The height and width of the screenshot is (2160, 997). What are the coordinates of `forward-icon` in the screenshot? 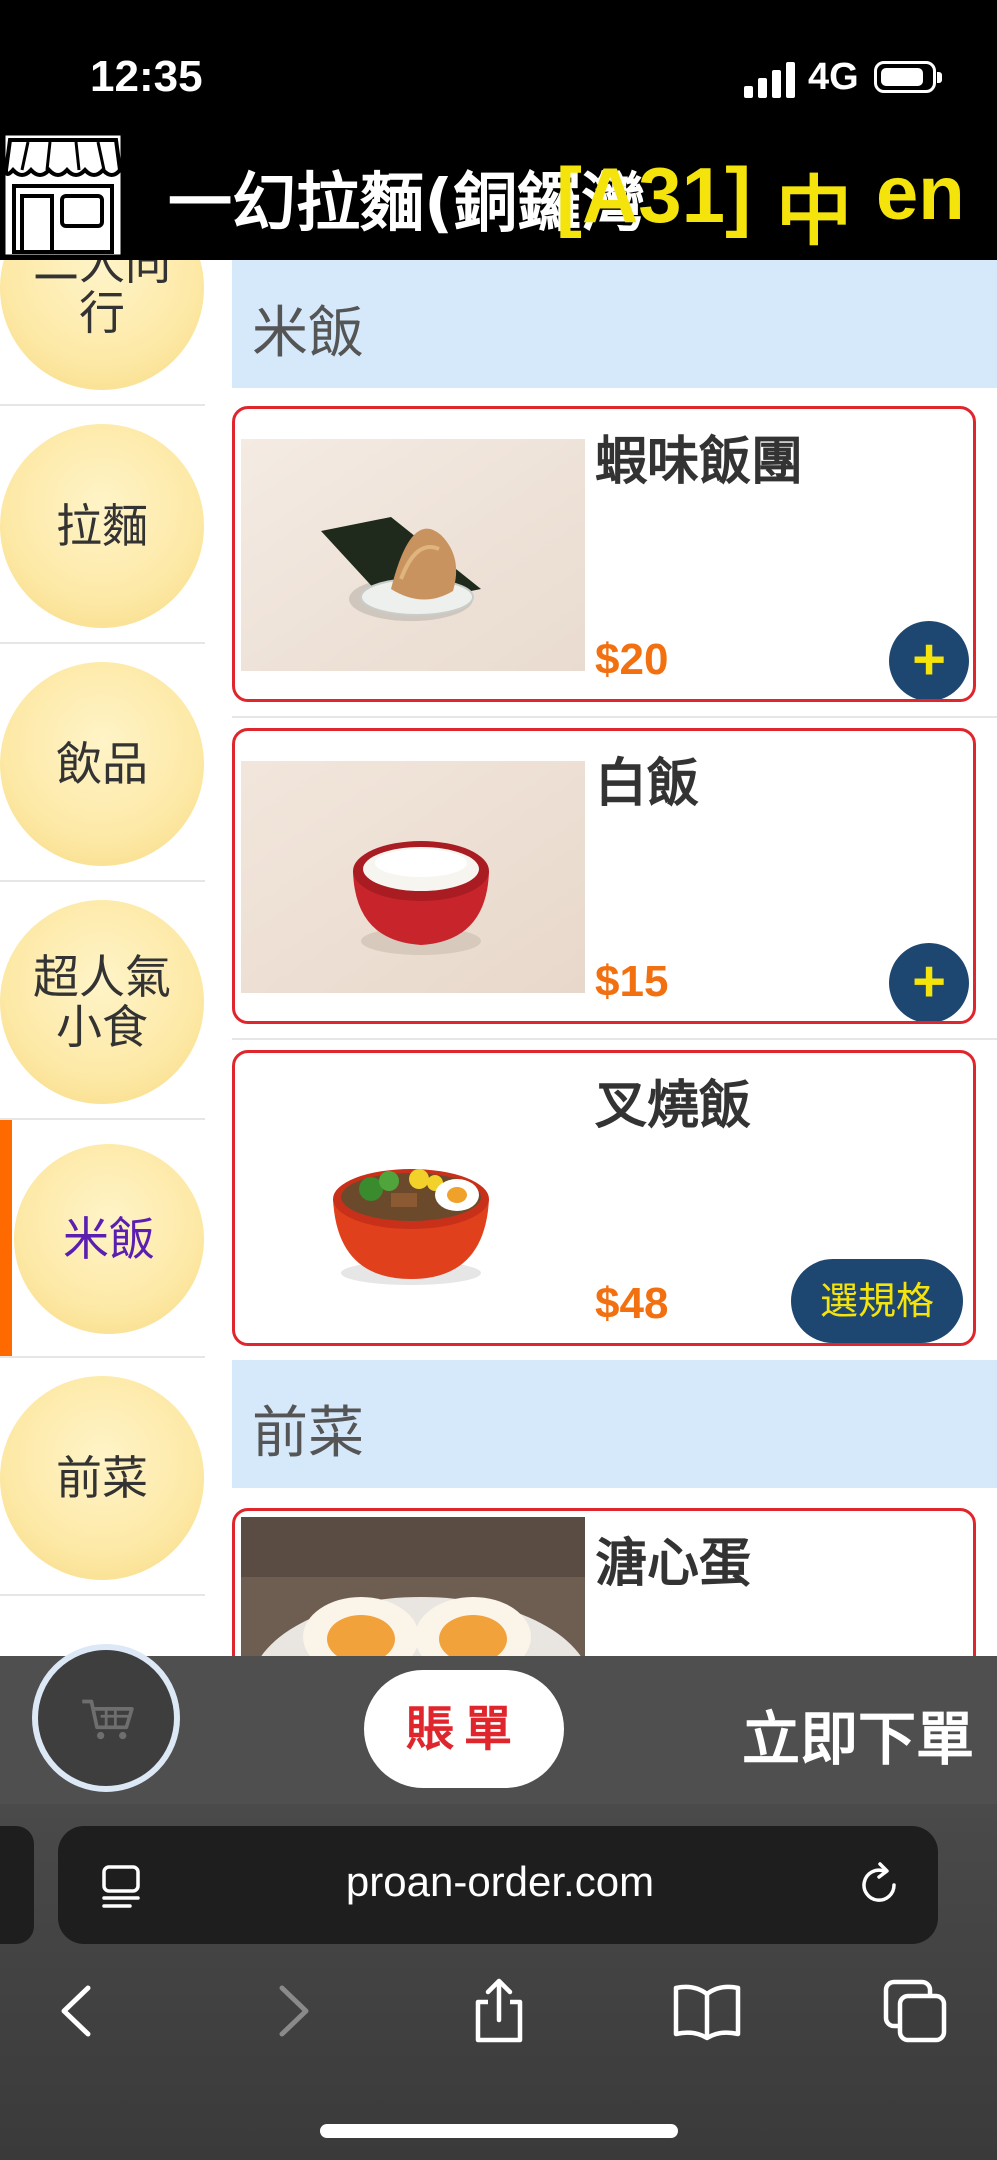 It's located at (291, 2011).